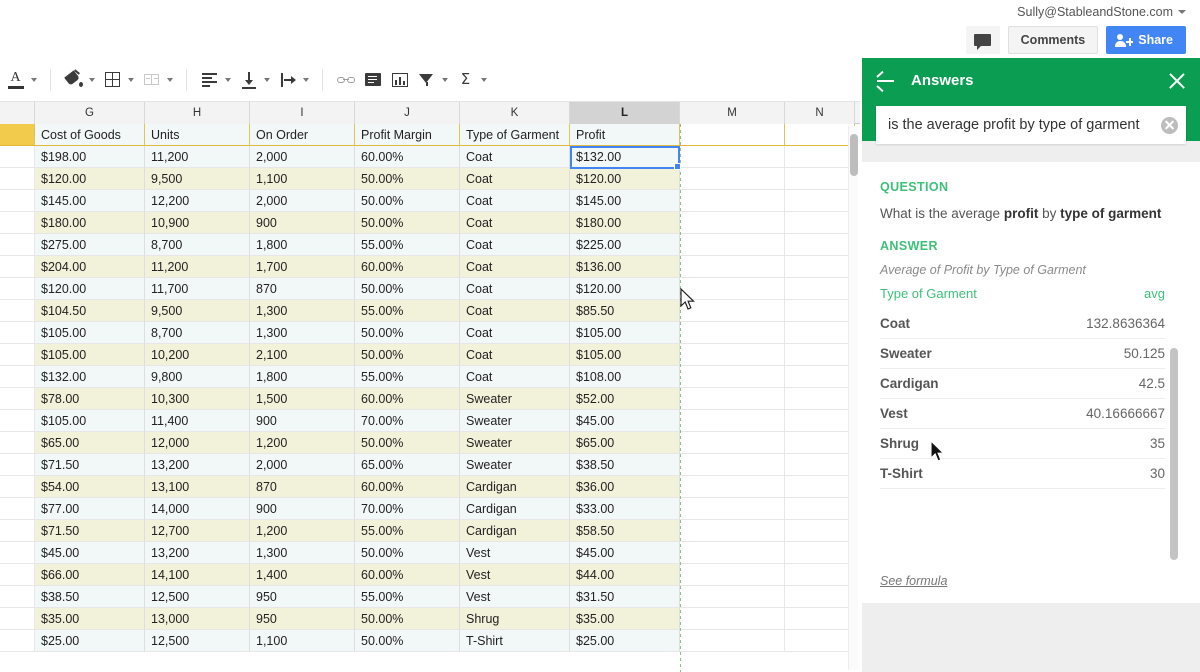  I want to click on data-cell: 14,000, so click(197, 509).